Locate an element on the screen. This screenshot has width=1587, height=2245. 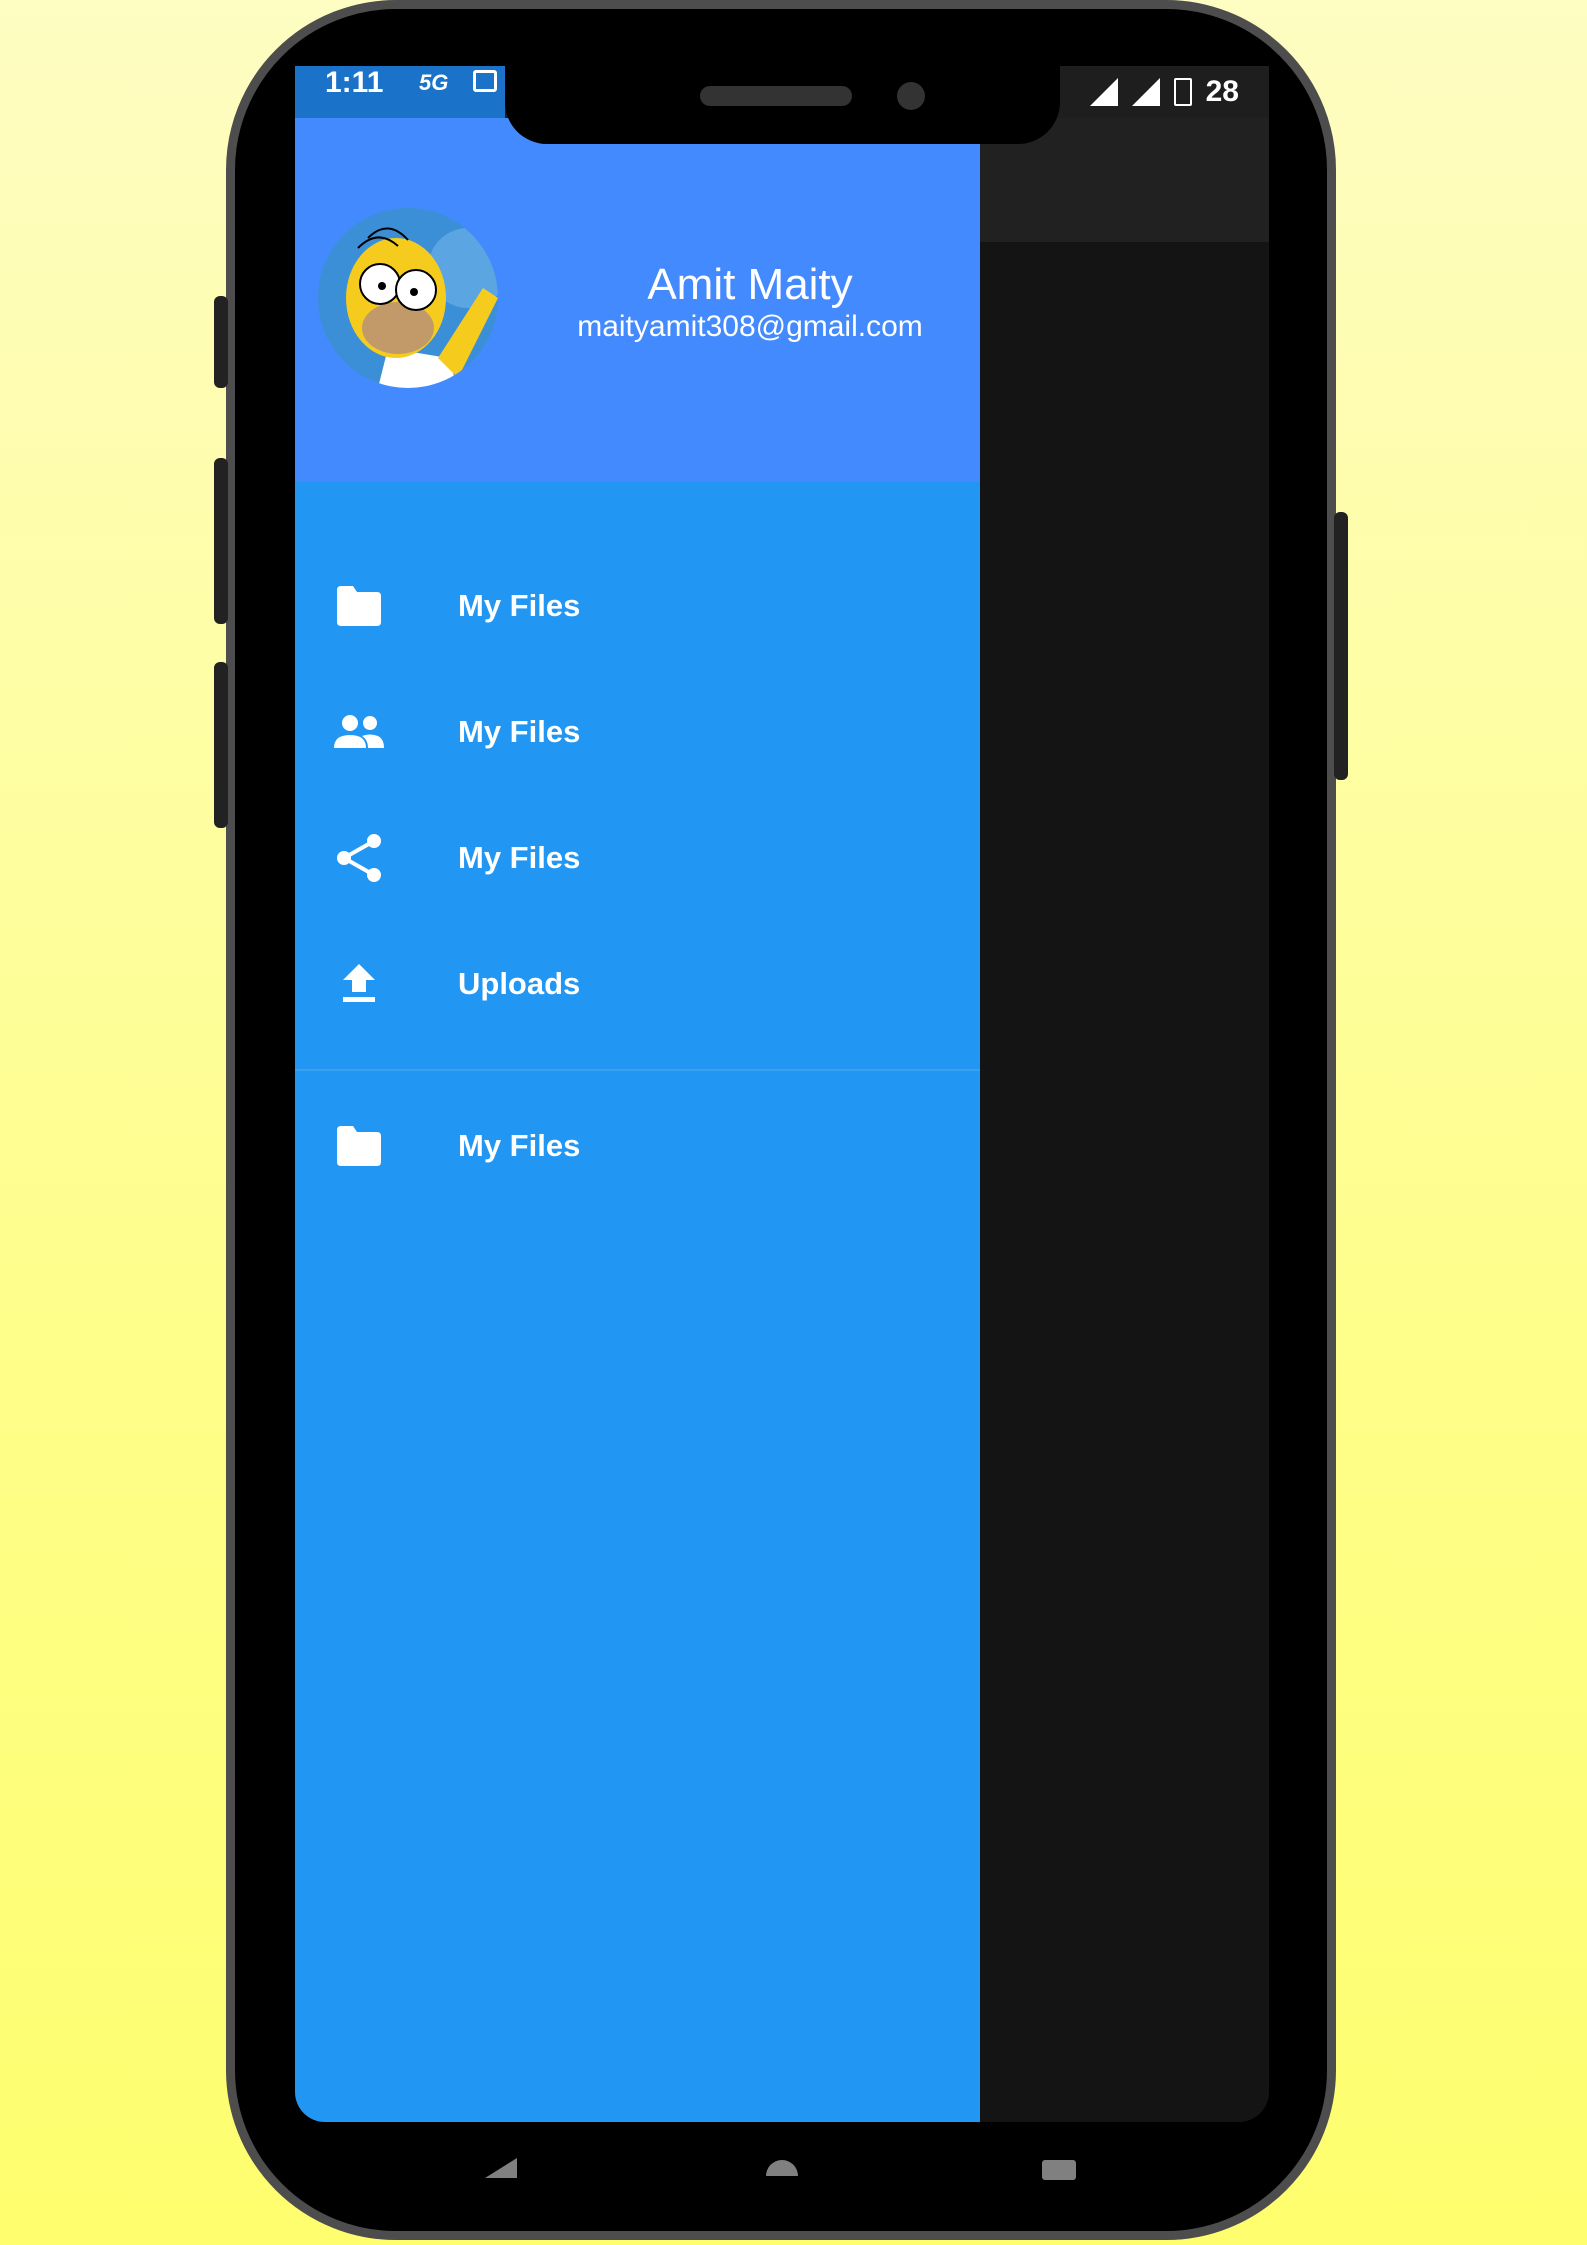
upload-icon is located at coordinates (359, 984).